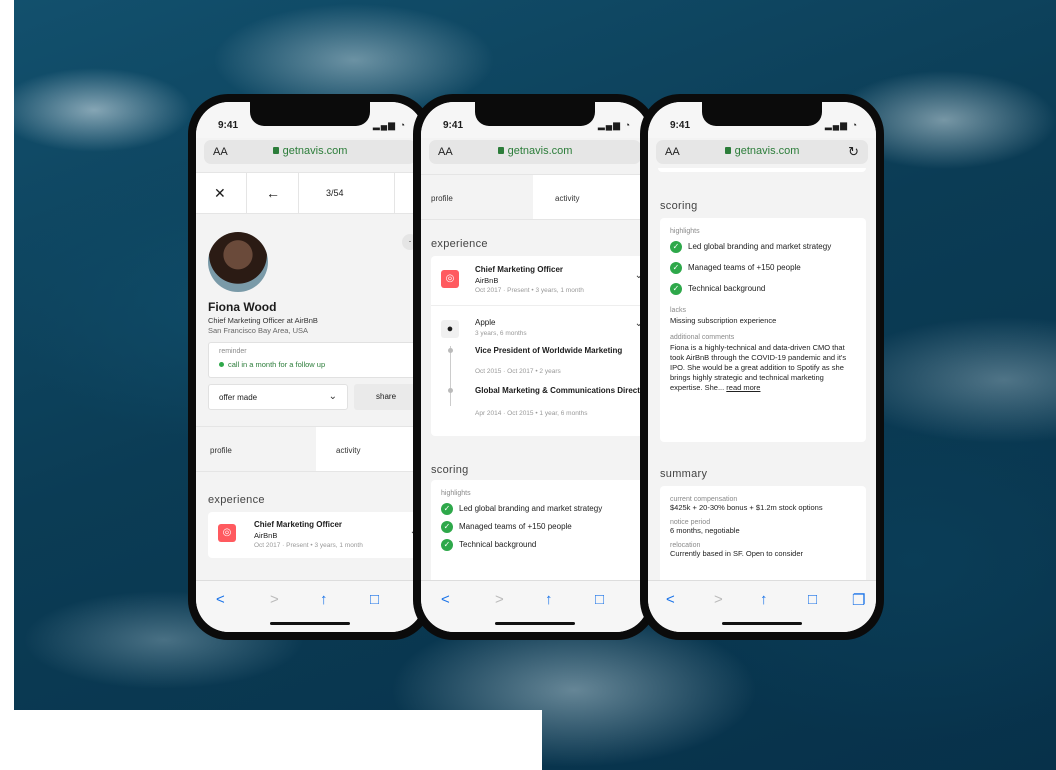  I want to click on apple-role-1-dates: Oct 2015 · Oct 2017 • 2 years, so click(518, 371).